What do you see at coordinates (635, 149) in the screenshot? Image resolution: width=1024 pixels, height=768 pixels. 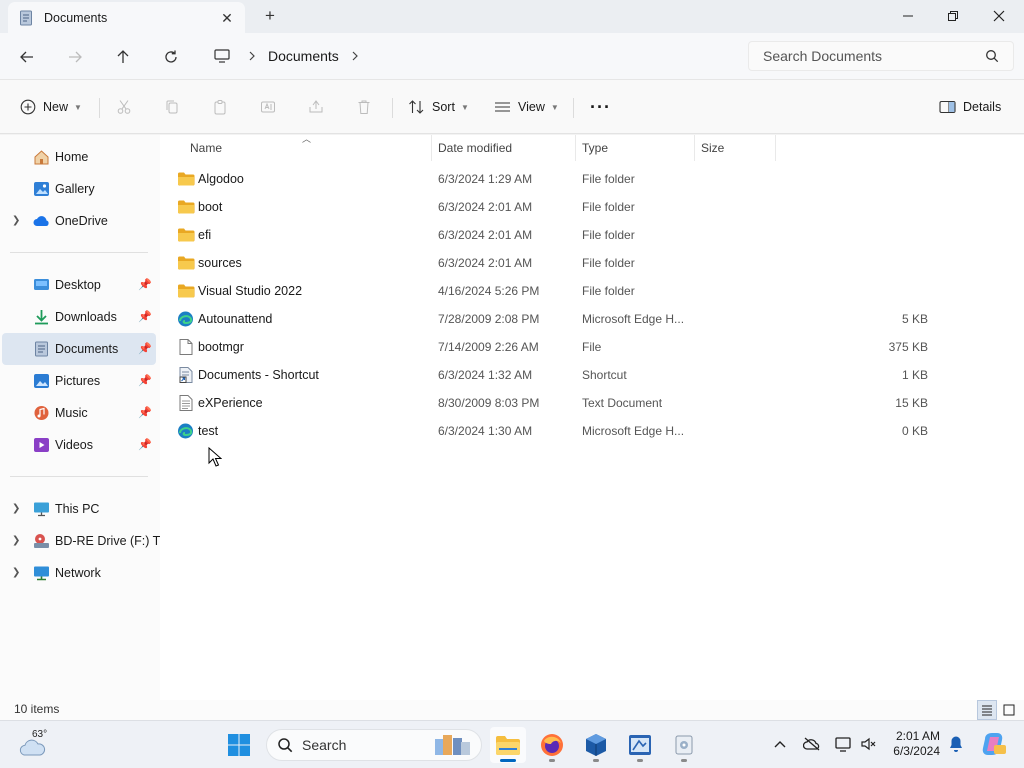 I see `column-header-type: Type` at bounding box center [635, 149].